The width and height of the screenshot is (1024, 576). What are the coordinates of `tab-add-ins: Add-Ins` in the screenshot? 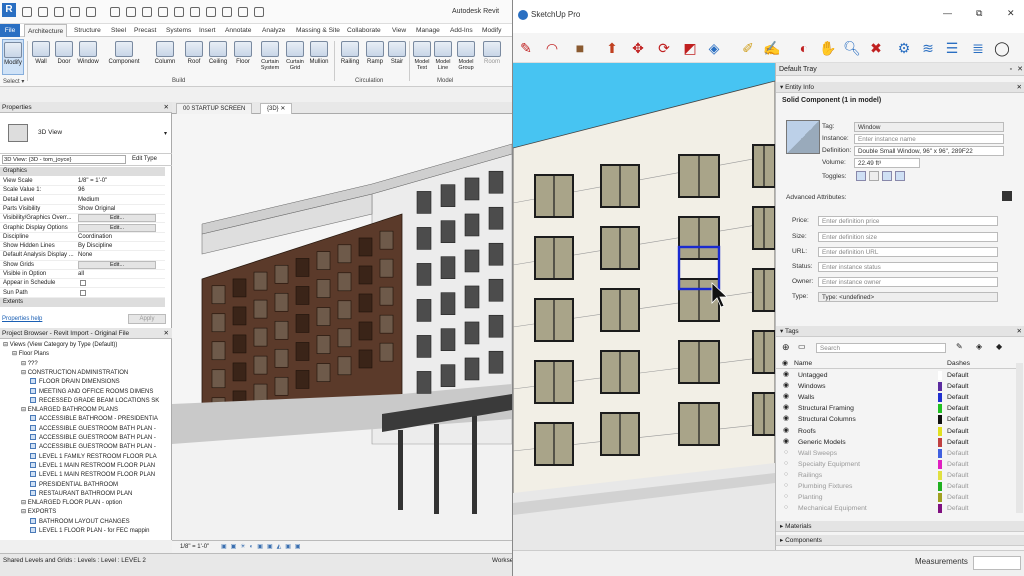 It's located at (461, 30).